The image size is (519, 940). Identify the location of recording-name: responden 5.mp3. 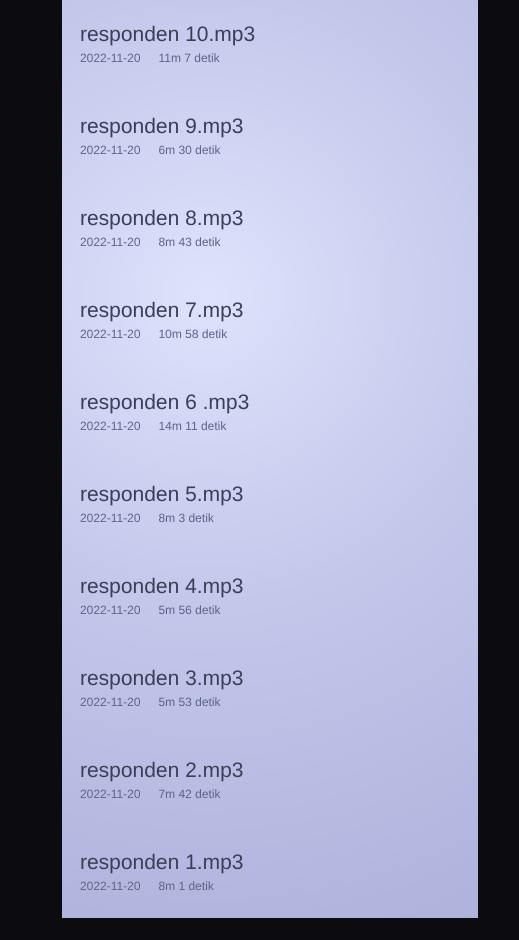
(162, 495).